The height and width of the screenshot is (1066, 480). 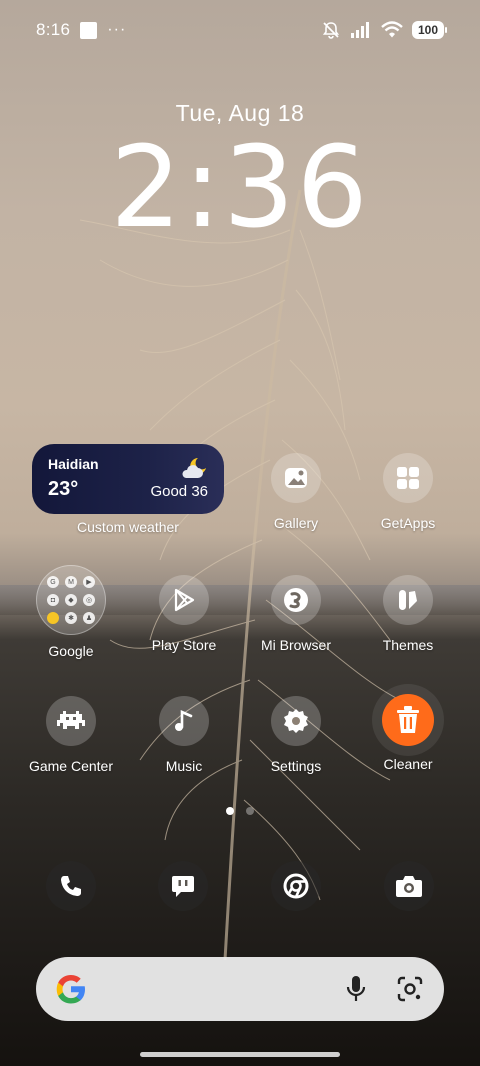 I want to click on getapps-icon, so click(x=408, y=478).